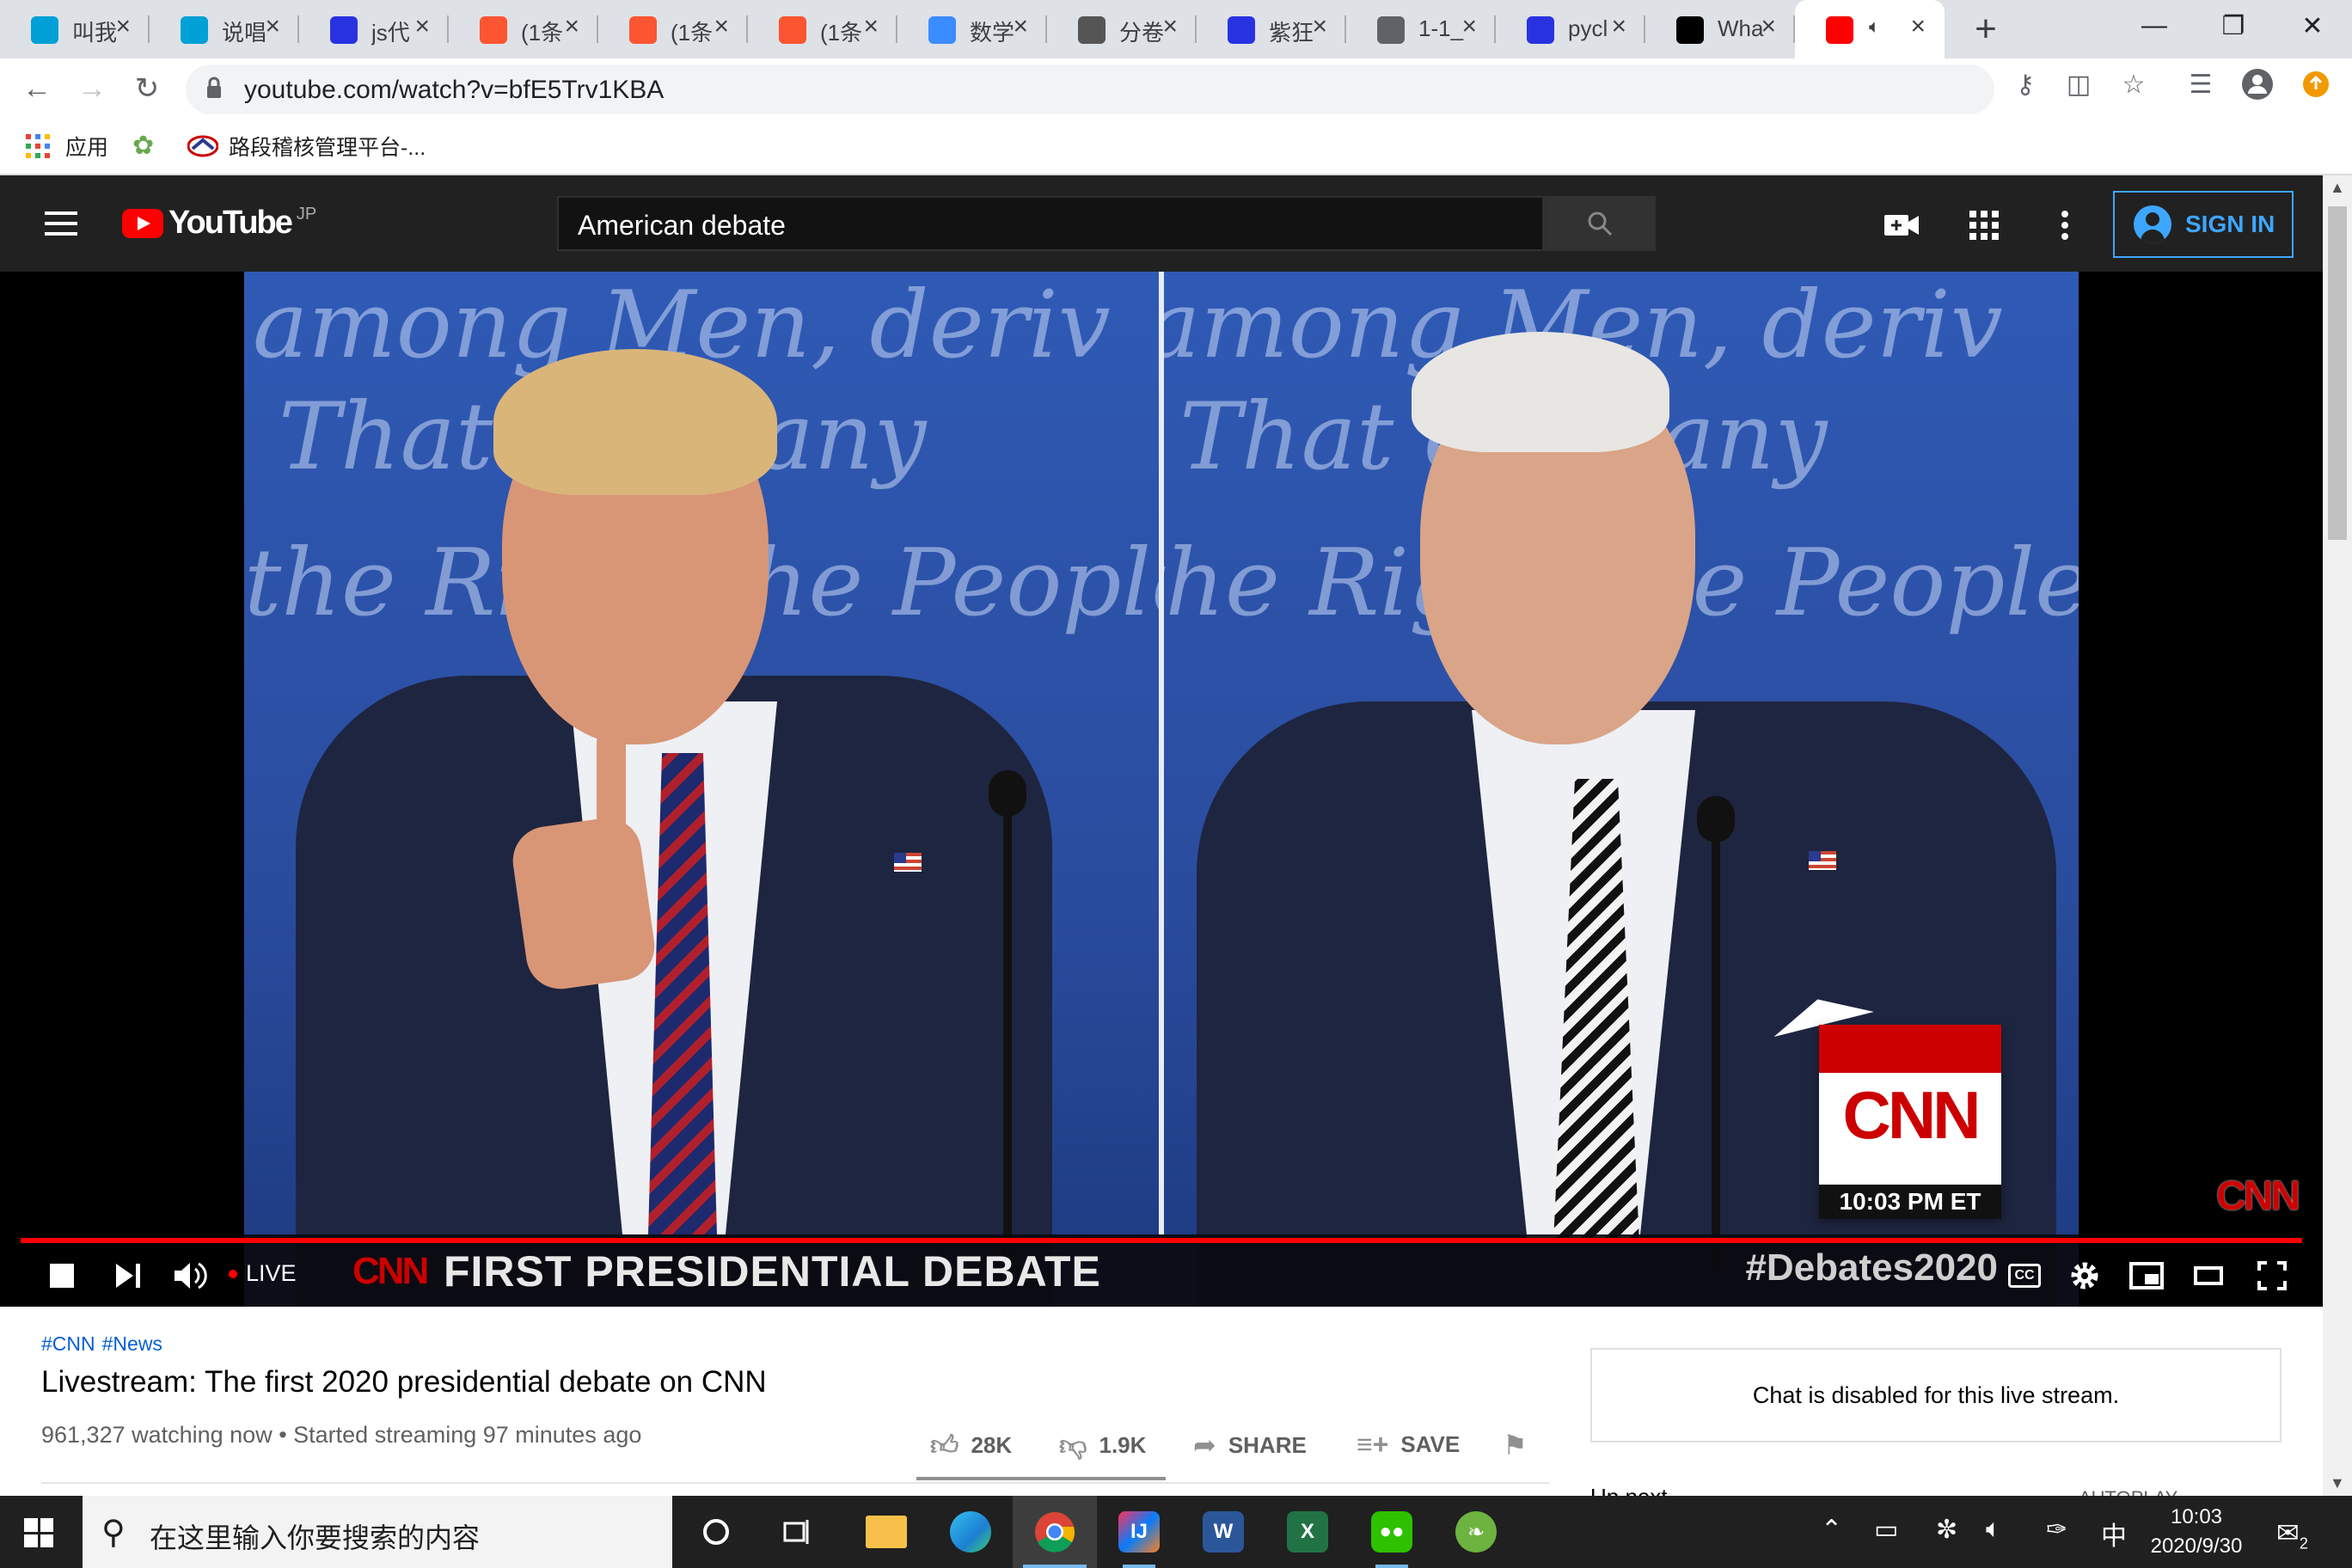 This screenshot has height=1568, width=2352. I want to click on like-ratio-bar, so click(1041, 1478).